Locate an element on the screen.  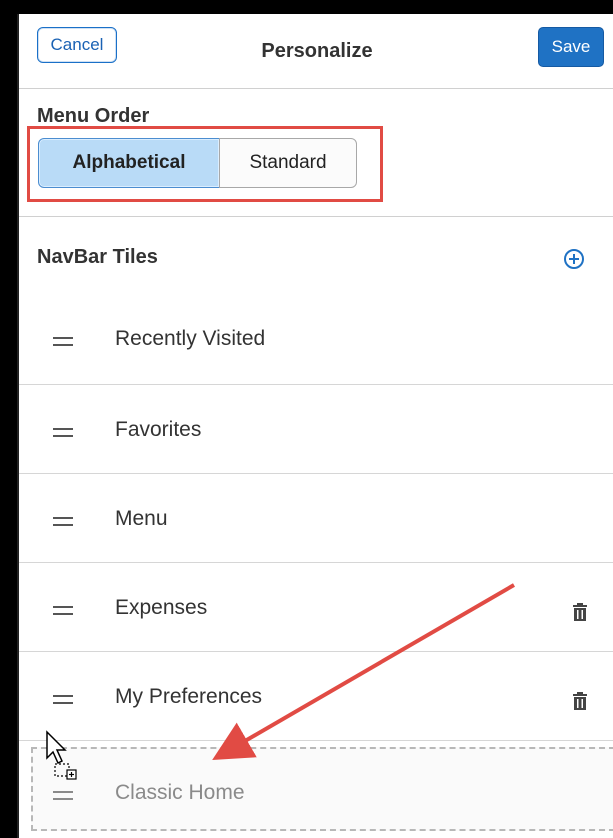
list-item-label: Expenses is located at coordinates (161, 607).